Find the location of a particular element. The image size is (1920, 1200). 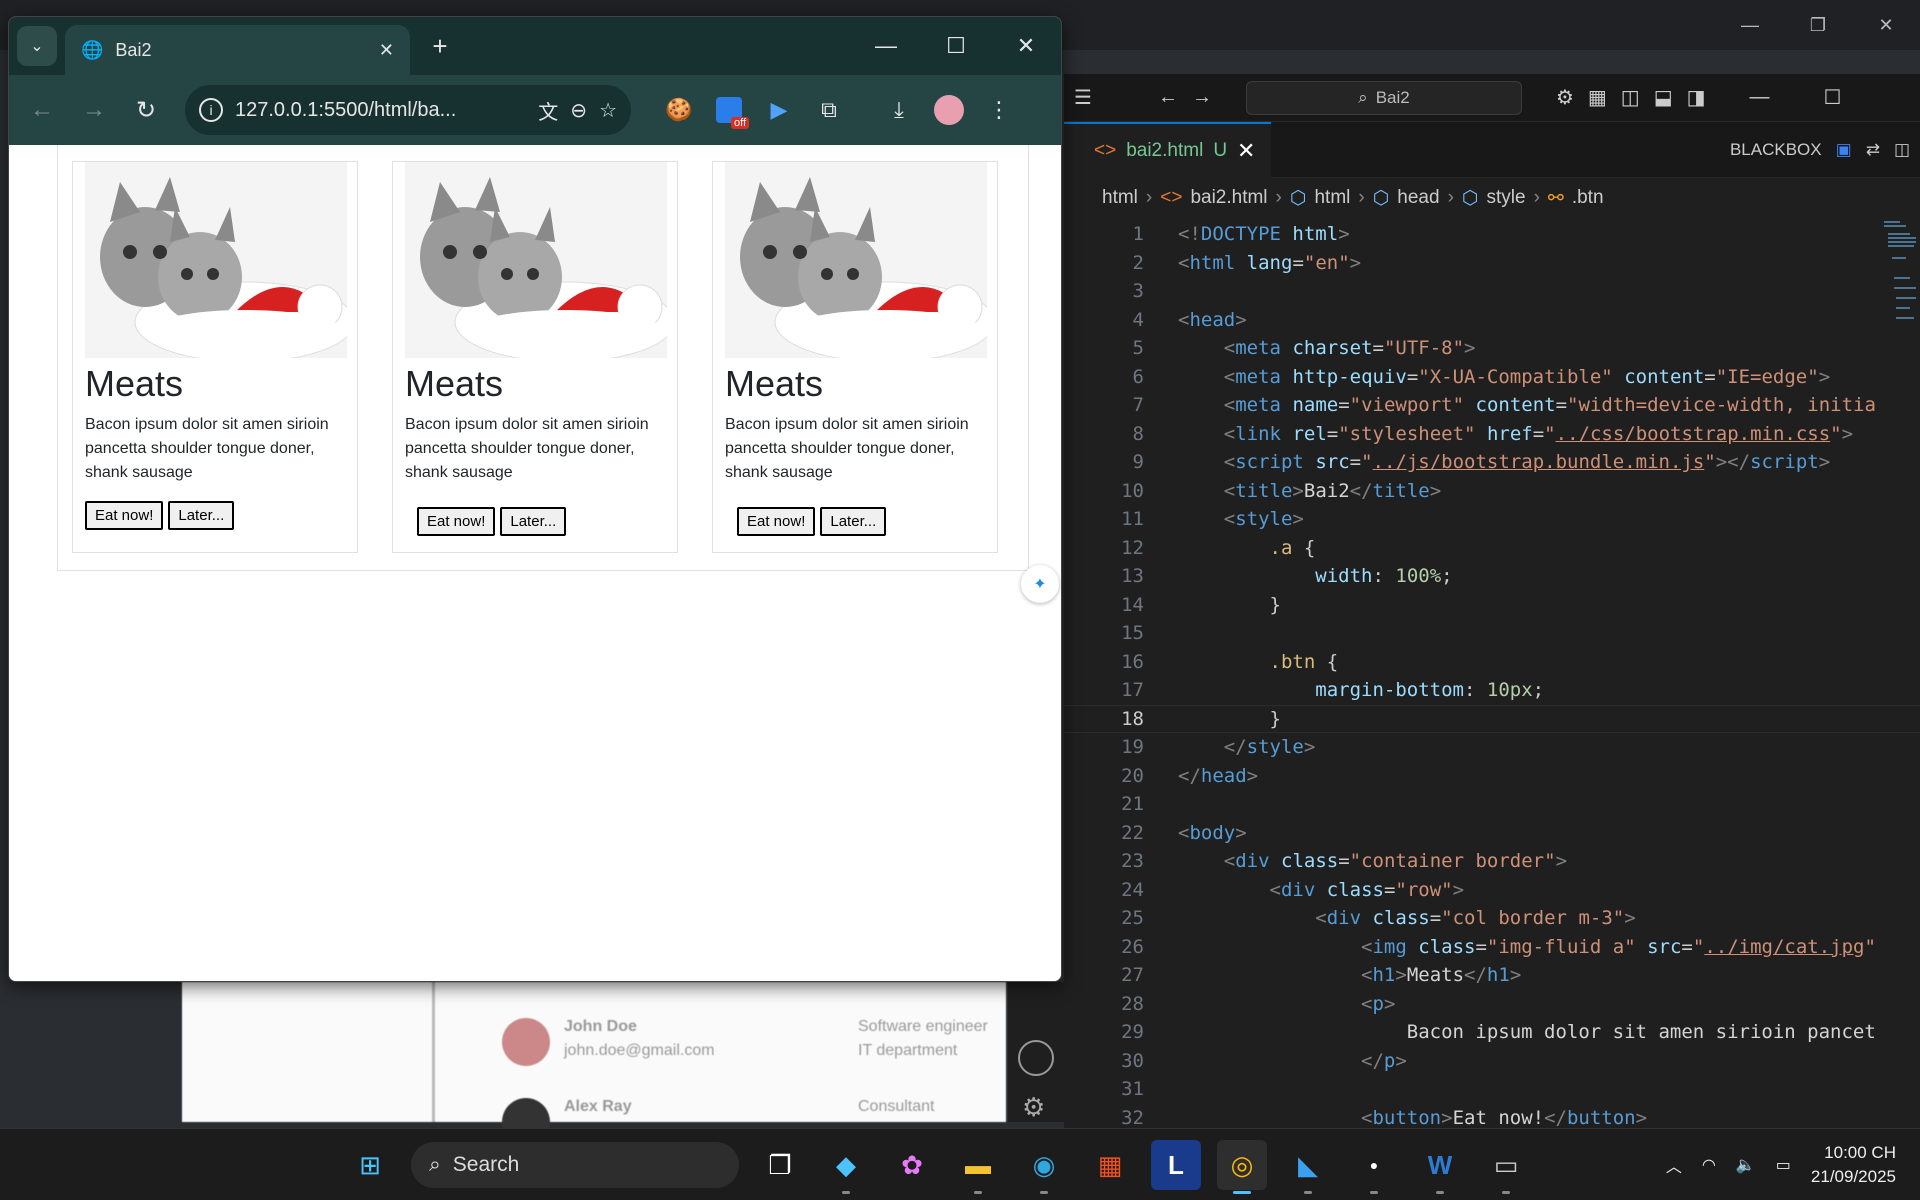

vs-minimize-icon: — is located at coordinates (1760, 97).